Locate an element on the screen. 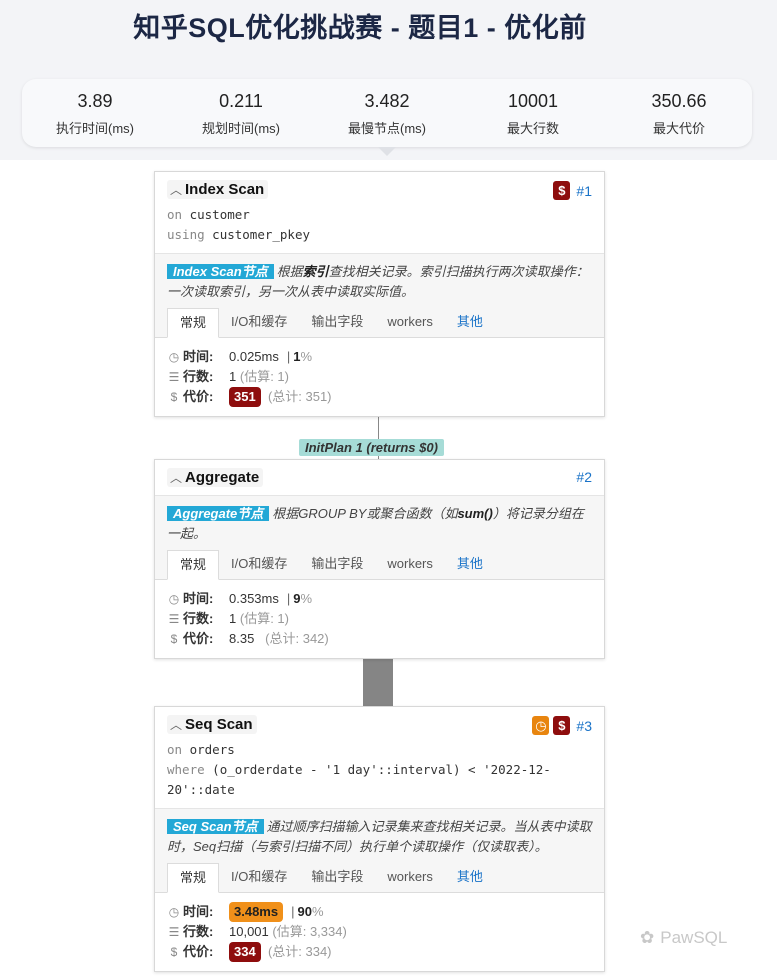  node-detail: on customer using customer_pkey is located at coordinates (379, 225).